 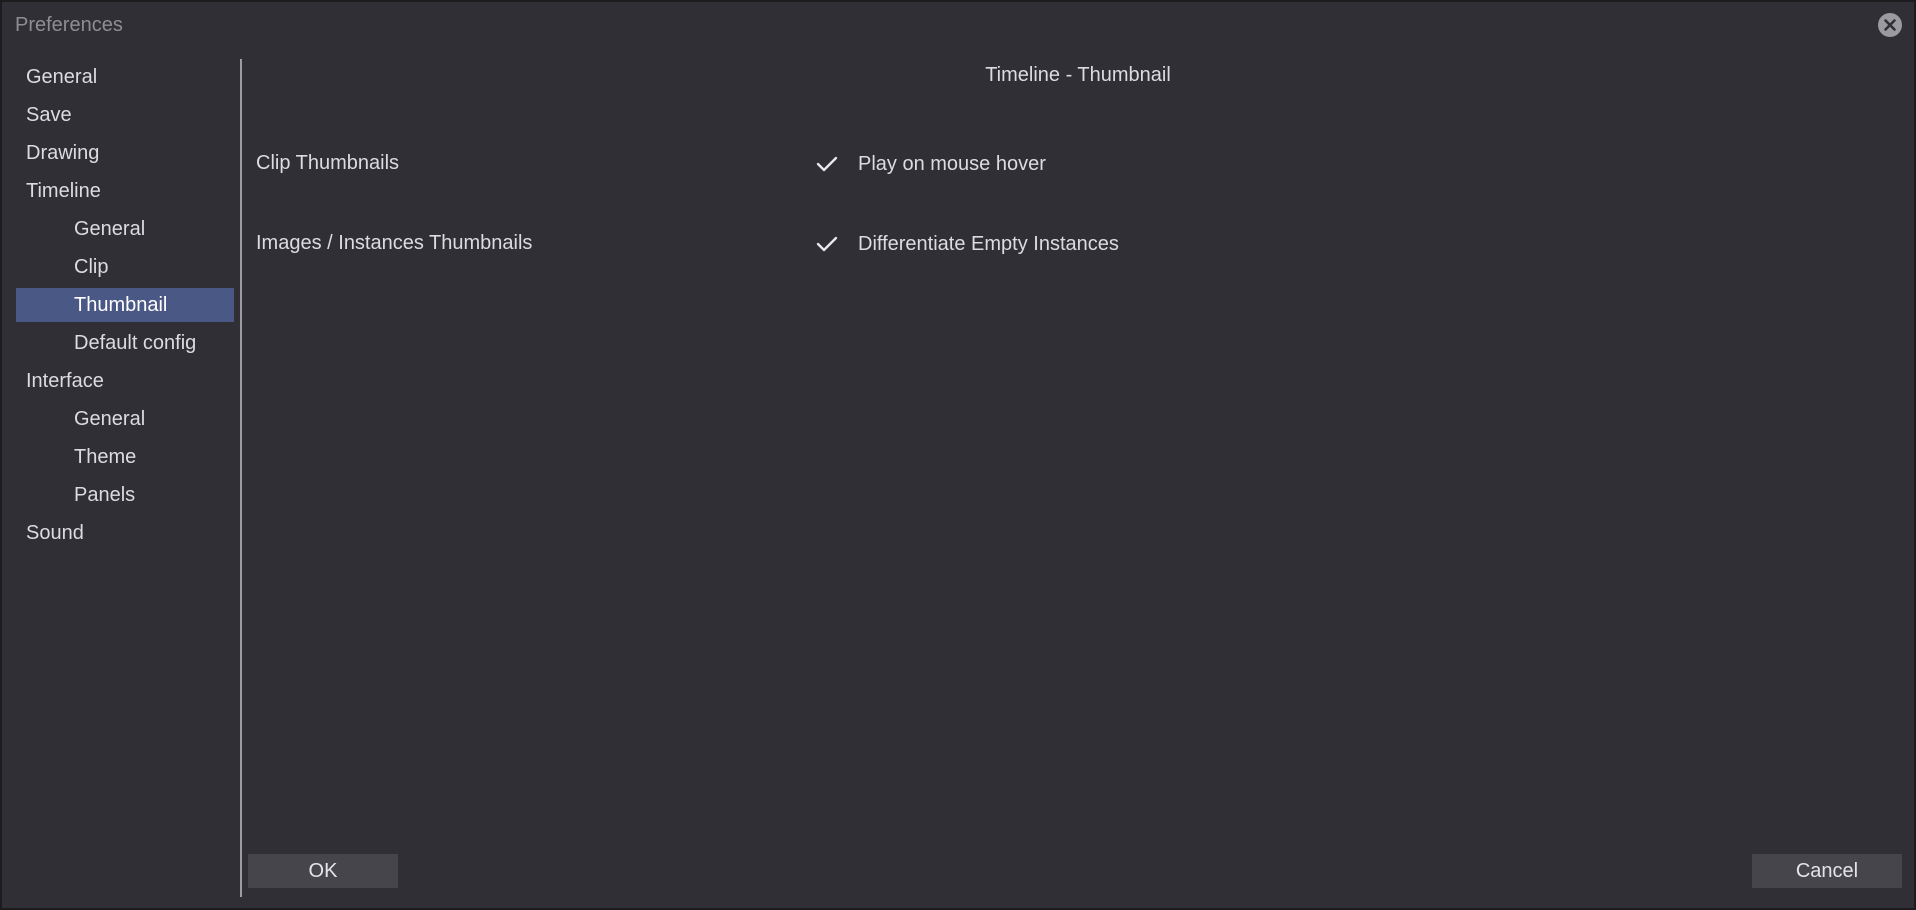 What do you see at coordinates (1827, 871) in the screenshot?
I see `cancel-button: Cancel` at bounding box center [1827, 871].